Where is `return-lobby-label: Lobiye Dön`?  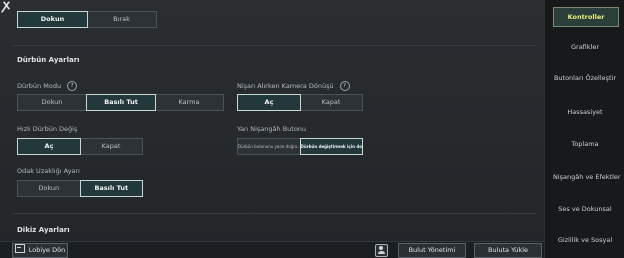
return-lobby-label: Lobiye Dön is located at coordinates (47, 250).